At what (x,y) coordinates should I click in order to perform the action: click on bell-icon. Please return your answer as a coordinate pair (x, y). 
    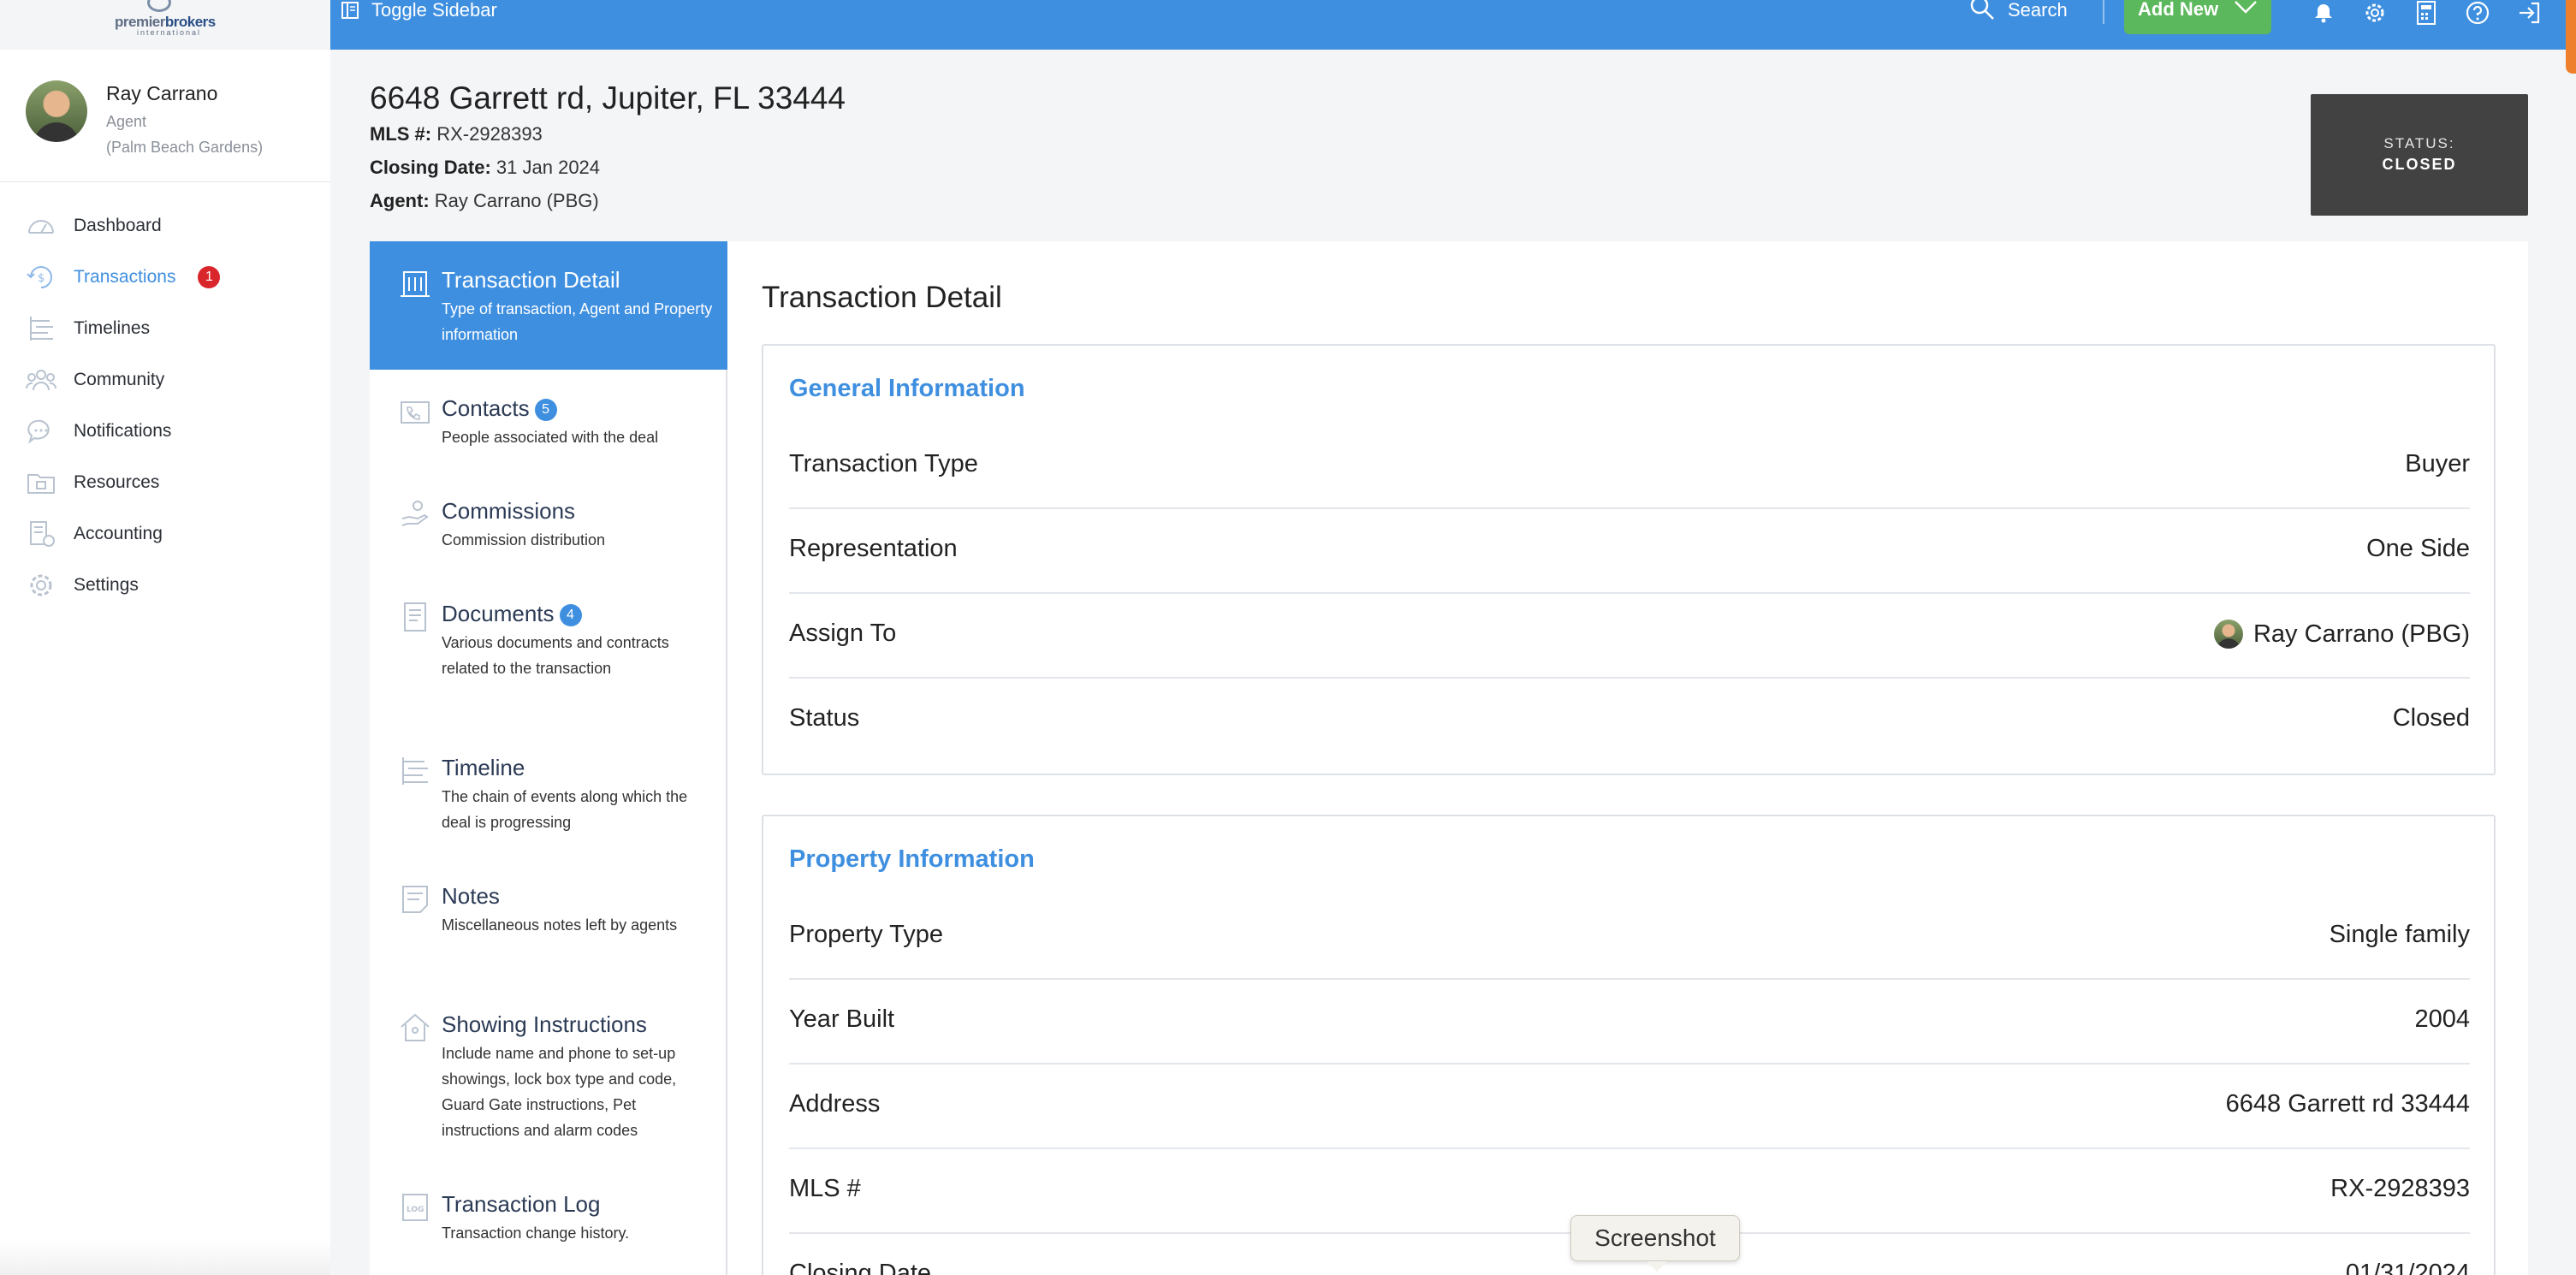
    Looking at the image, I should click on (2323, 14).